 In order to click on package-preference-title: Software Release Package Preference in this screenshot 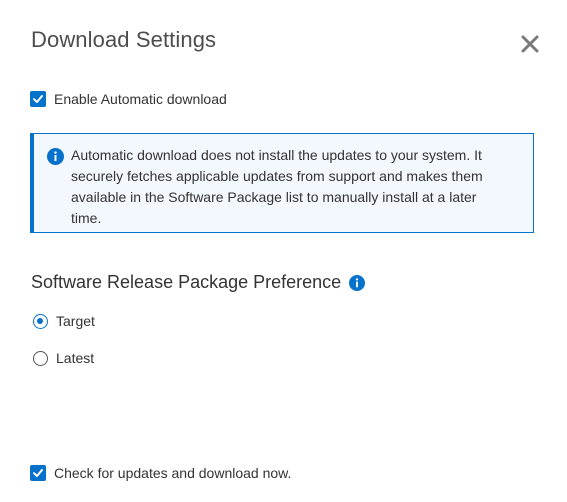, I will do `click(186, 282)`.